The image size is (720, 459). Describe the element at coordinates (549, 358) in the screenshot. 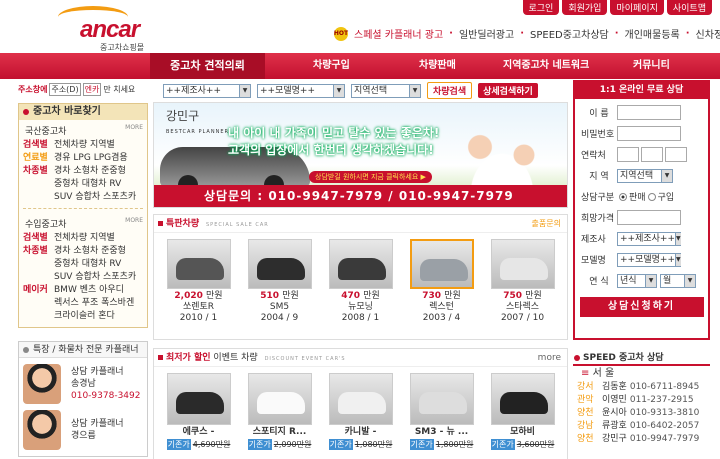

I see `event-more-link: more` at that location.